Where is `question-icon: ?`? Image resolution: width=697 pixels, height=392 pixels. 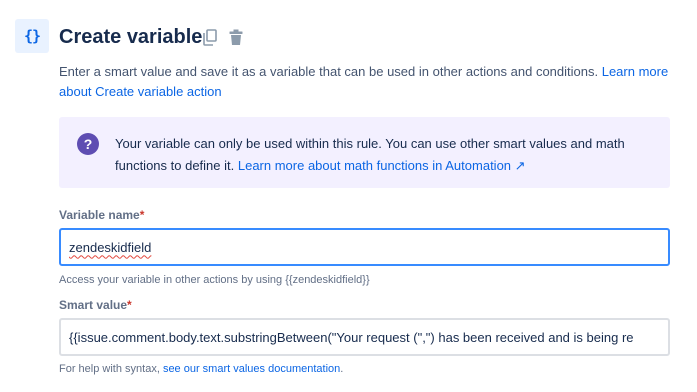
question-icon: ? is located at coordinates (88, 144).